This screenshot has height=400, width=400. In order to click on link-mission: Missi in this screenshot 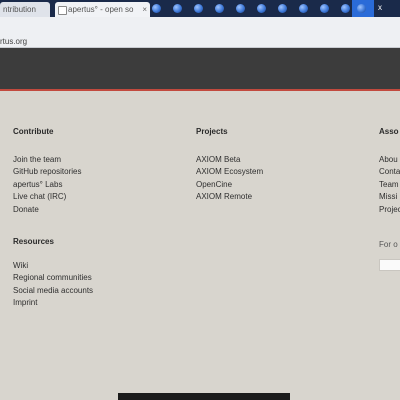, I will do `click(389, 197)`.